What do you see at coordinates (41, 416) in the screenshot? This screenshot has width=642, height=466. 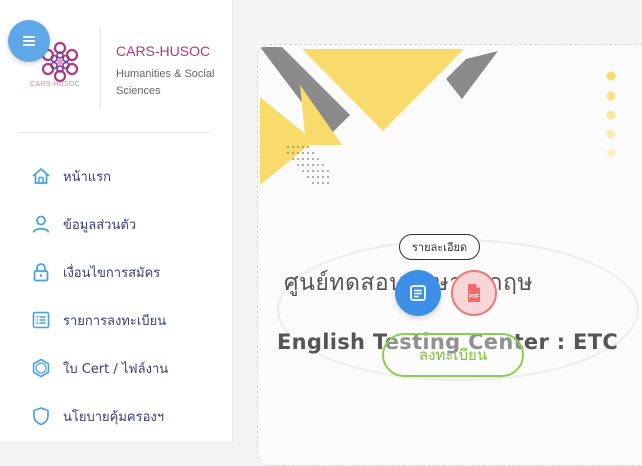 I see `shield-icon` at bounding box center [41, 416].